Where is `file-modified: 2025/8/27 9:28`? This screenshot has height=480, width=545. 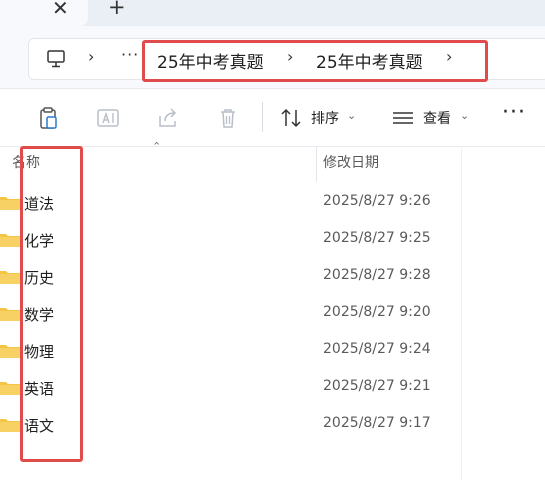 file-modified: 2025/8/27 9:28 is located at coordinates (377, 275).